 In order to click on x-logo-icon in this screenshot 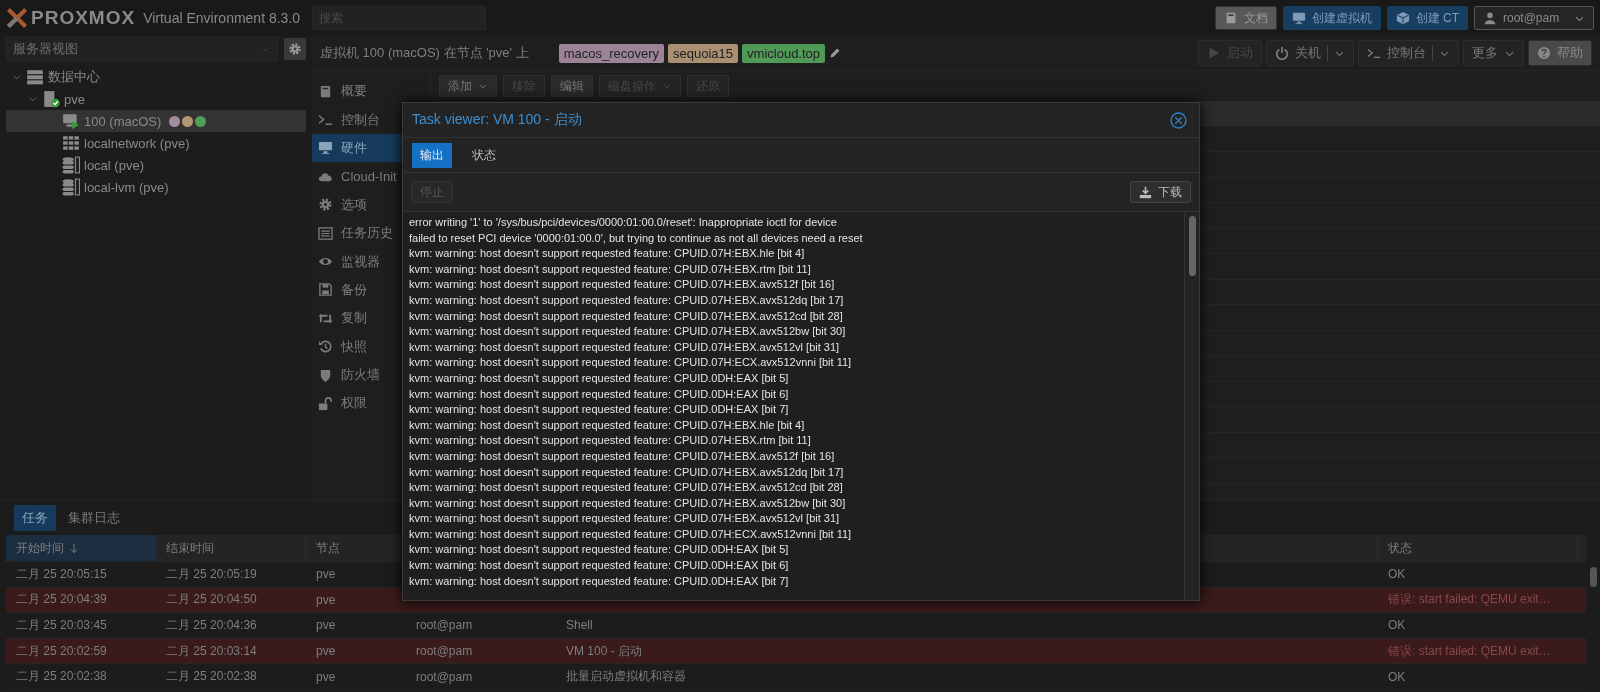, I will do `click(17, 18)`.